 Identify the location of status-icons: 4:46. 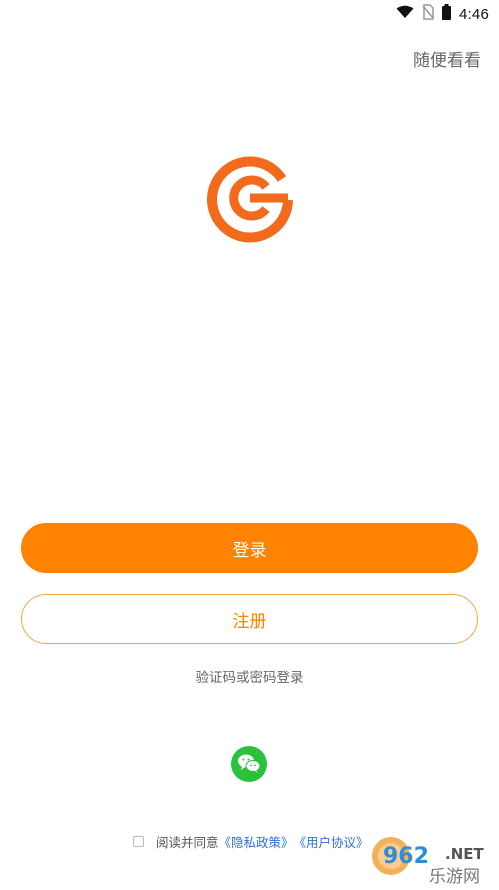
(442, 14).